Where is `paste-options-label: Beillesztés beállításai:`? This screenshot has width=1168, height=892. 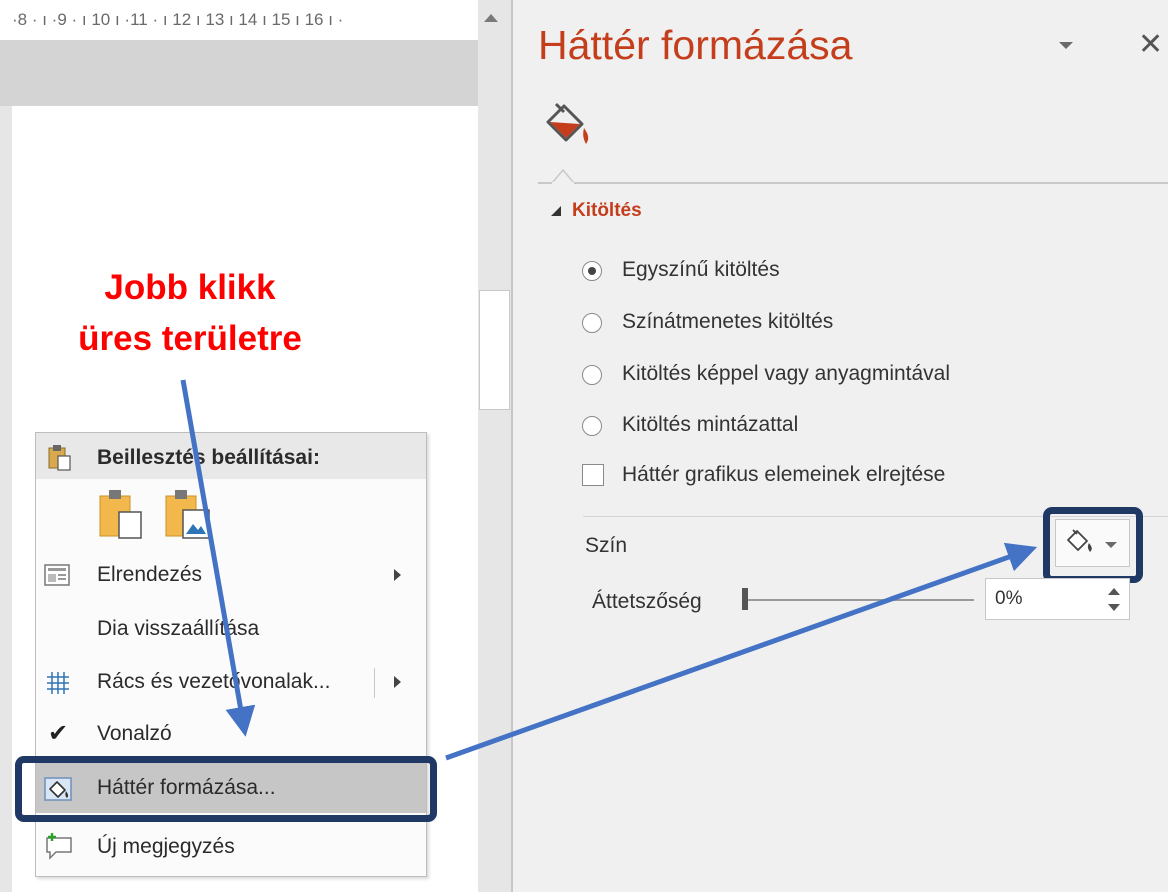 paste-options-label: Beillesztés beállításai: is located at coordinates (208, 457).